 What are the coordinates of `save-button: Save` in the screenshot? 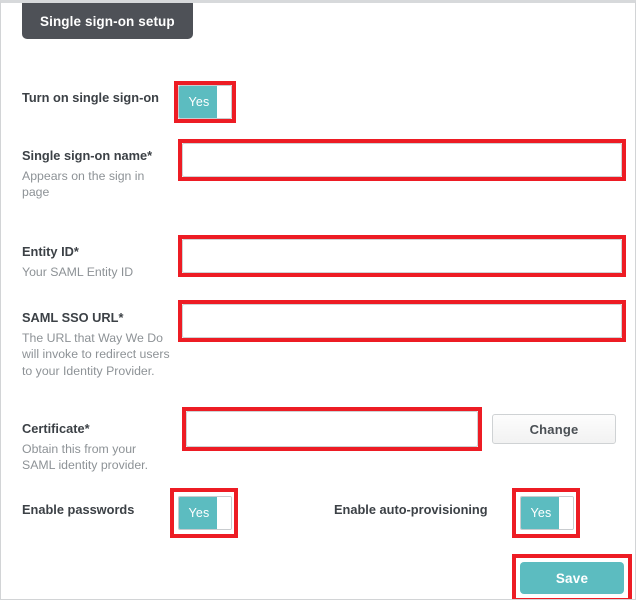 It's located at (572, 578).